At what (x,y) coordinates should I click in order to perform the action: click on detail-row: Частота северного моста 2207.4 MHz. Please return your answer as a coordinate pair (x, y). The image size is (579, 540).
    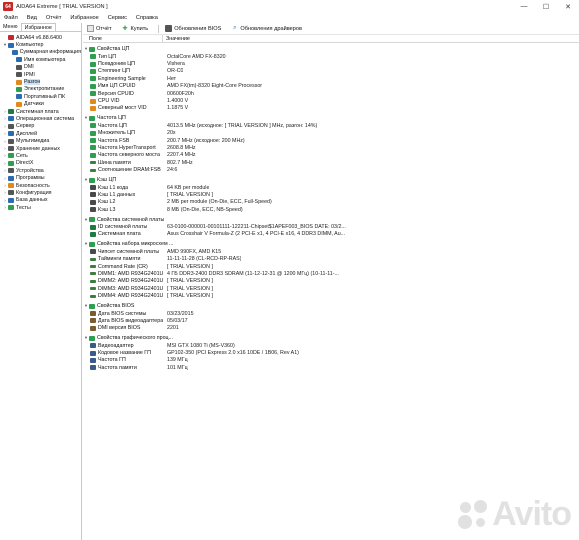
    Looking at the image, I should click on (331, 155).